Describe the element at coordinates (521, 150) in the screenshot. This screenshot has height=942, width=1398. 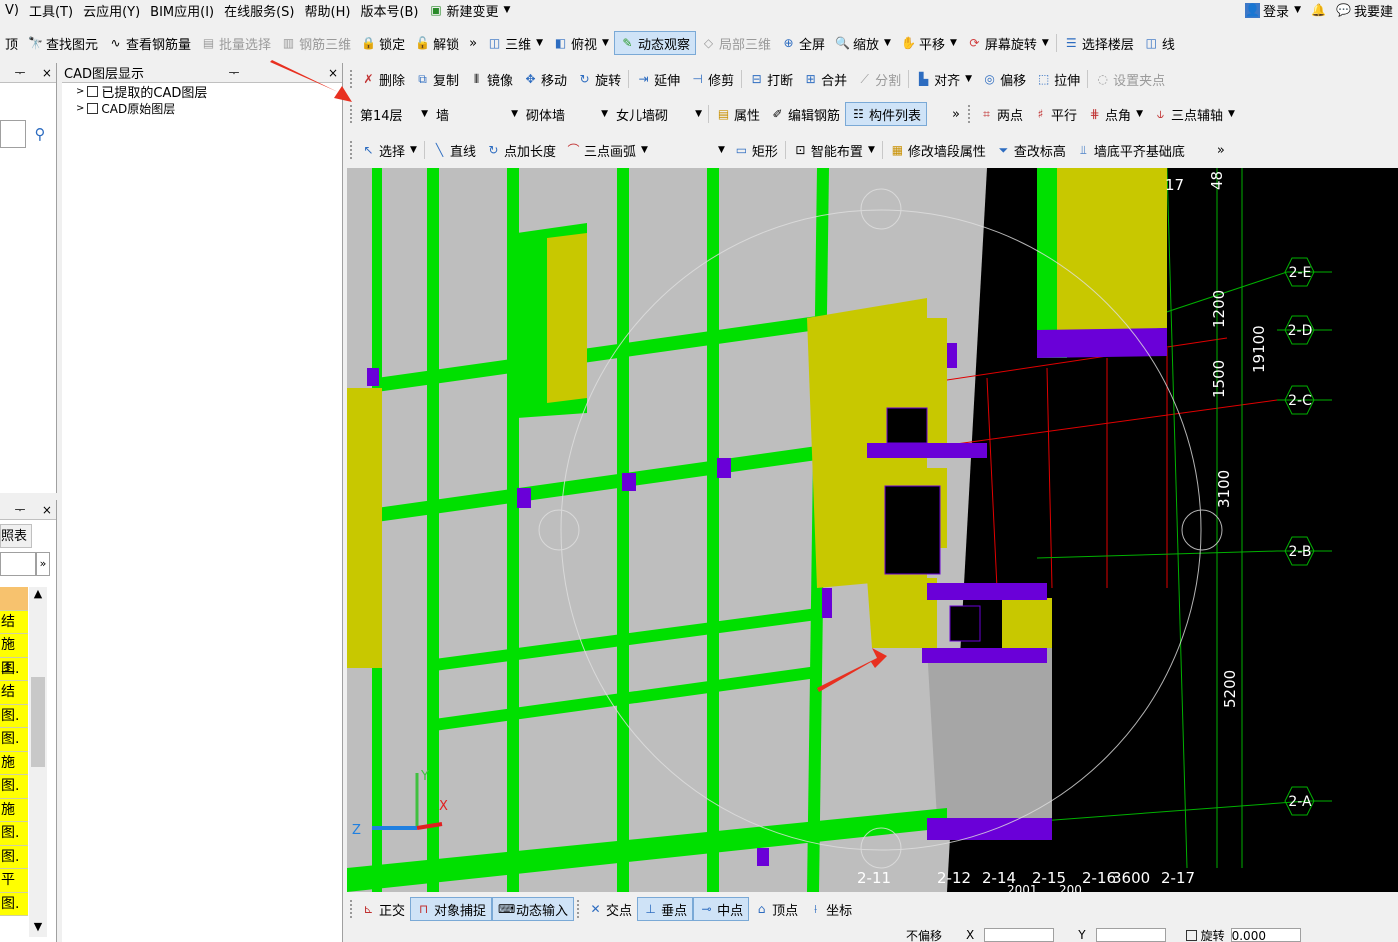
I see `point-length-button: ↻ 点加长度` at that location.